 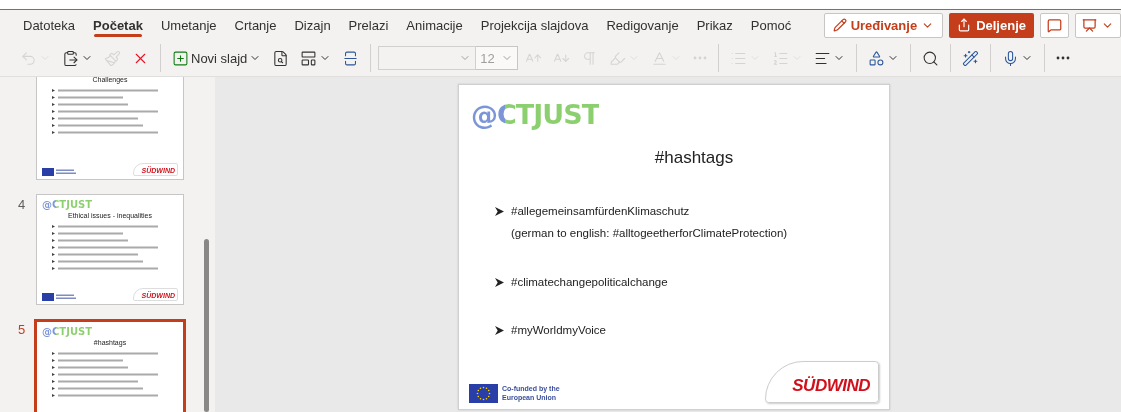 I want to click on comment-icon, so click(x=1054, y=25).